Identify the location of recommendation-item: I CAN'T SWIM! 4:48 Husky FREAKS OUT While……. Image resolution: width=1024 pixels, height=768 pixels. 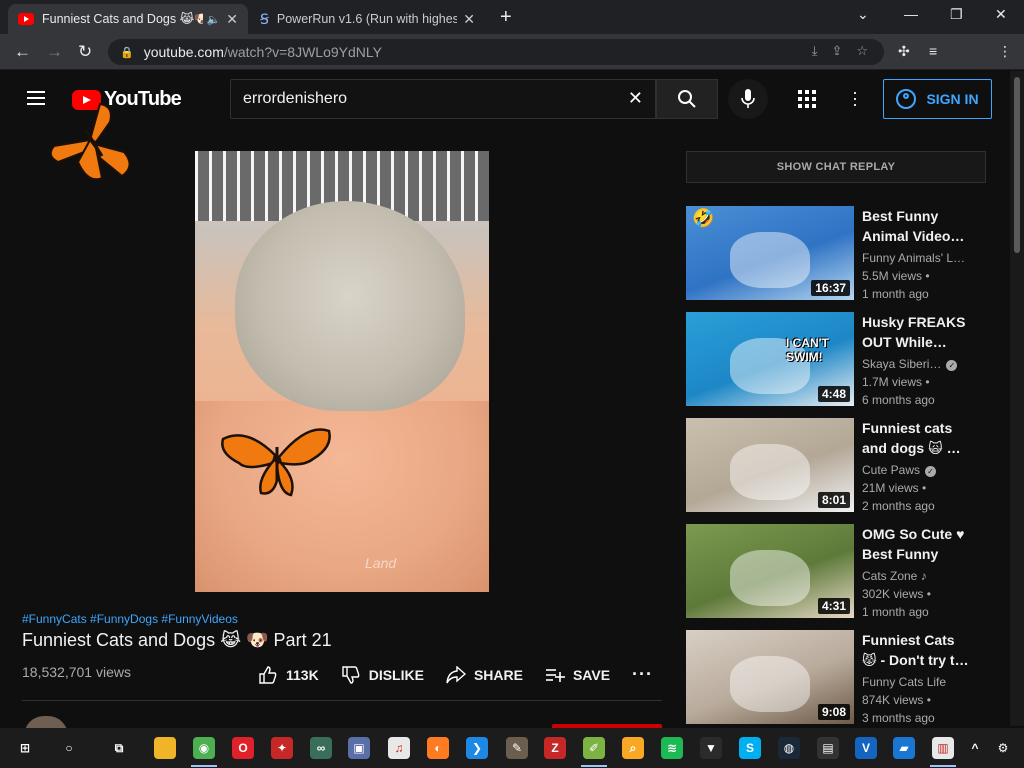
(846, 359).